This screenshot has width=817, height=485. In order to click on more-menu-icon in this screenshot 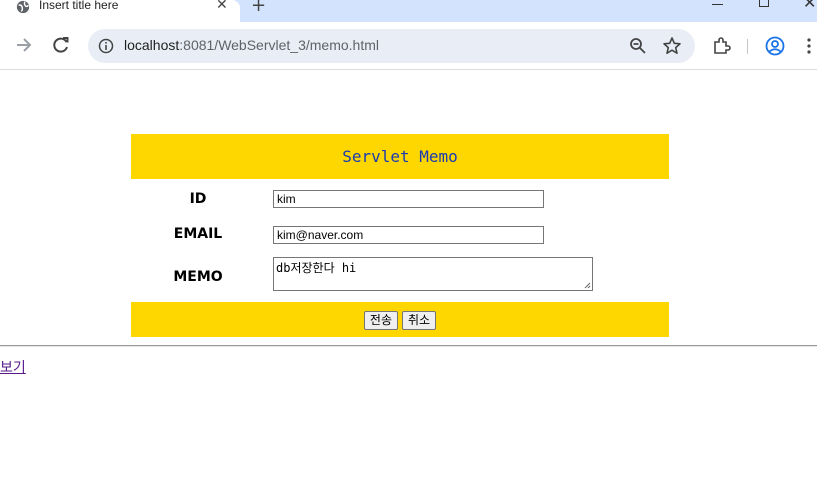, I will do `click(809, 46)`.